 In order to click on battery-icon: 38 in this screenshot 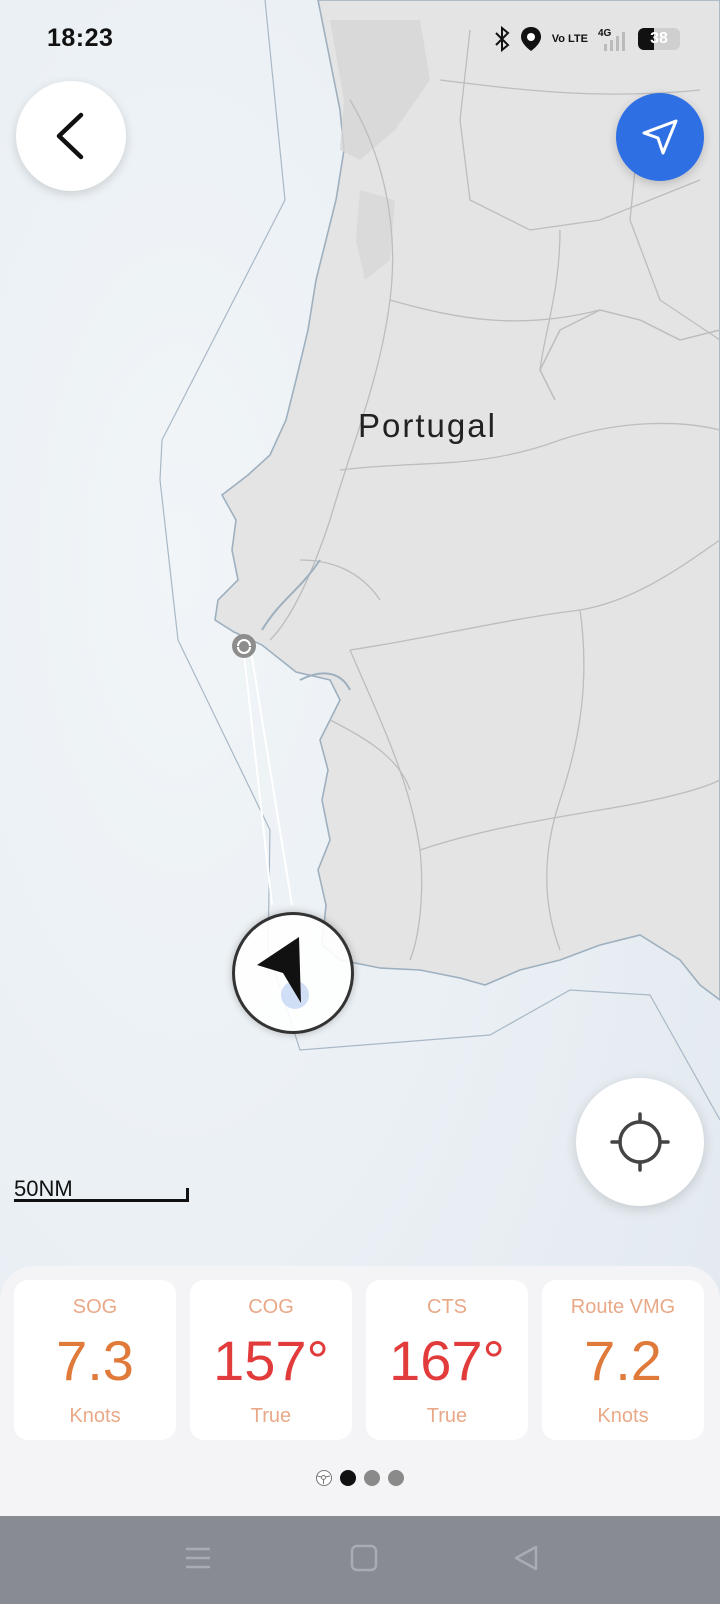, I will do `click(659, 39)`.